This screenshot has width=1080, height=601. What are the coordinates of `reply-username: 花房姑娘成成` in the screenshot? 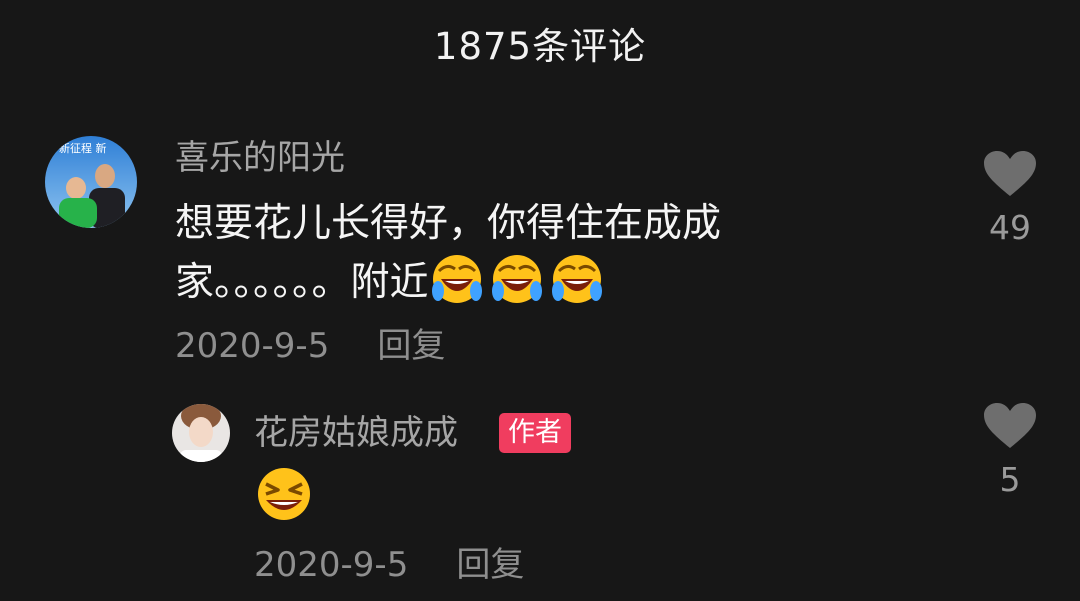 It's located at (356, 433).